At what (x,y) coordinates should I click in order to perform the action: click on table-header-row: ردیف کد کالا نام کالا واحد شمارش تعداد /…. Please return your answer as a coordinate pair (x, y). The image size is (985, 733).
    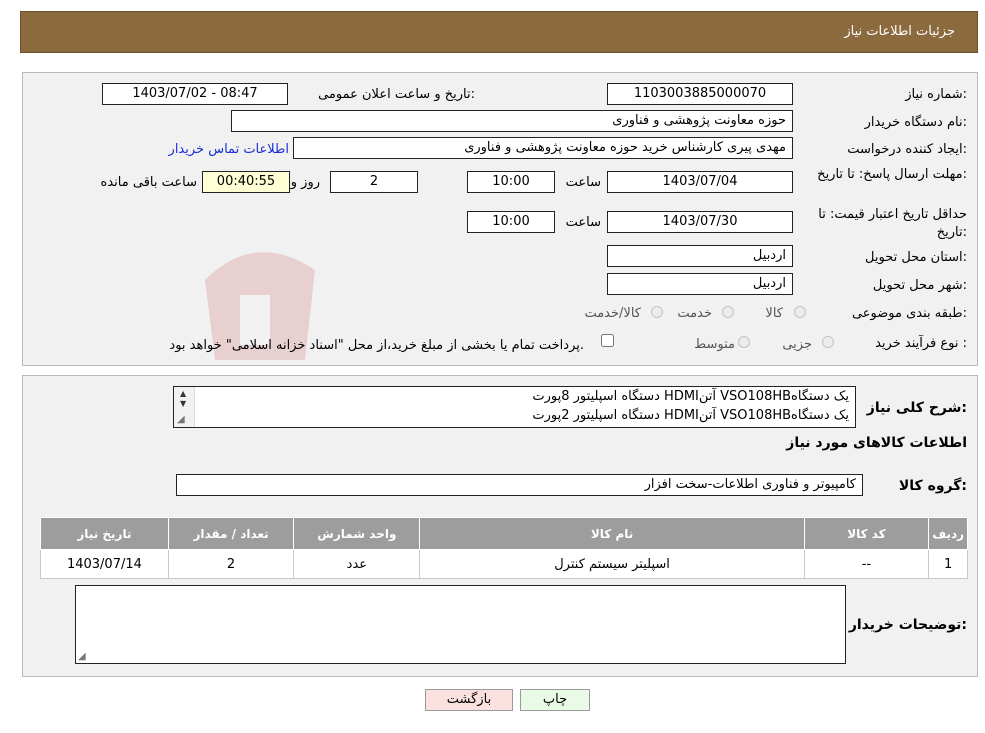
    Looking at the image, I should click on (504, 533).